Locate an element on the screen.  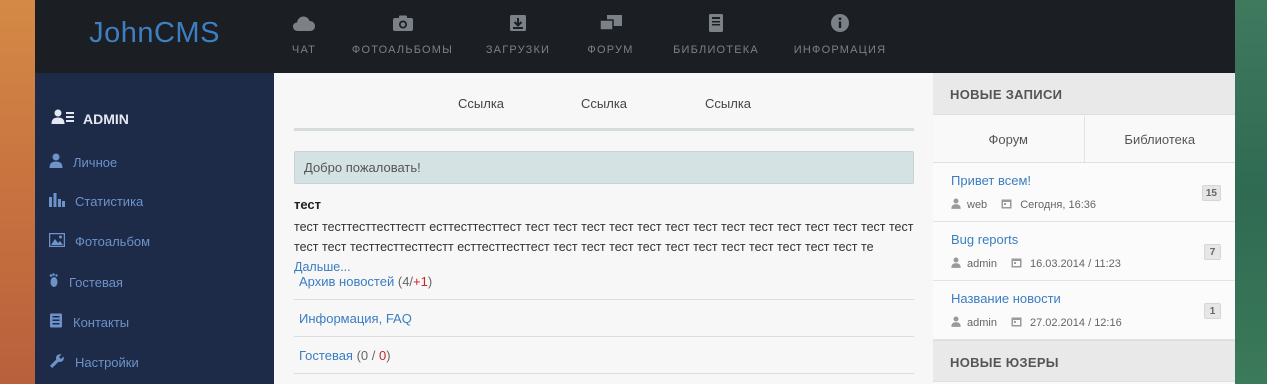
new-posts-header: НОВЫЕ ЗАПИСИ is located at coordinates (1084, 94).